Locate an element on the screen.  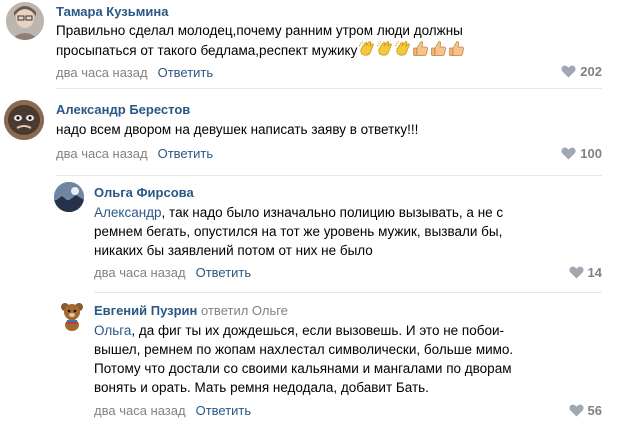
like-count: 56 is located at coordinates (594, 410).